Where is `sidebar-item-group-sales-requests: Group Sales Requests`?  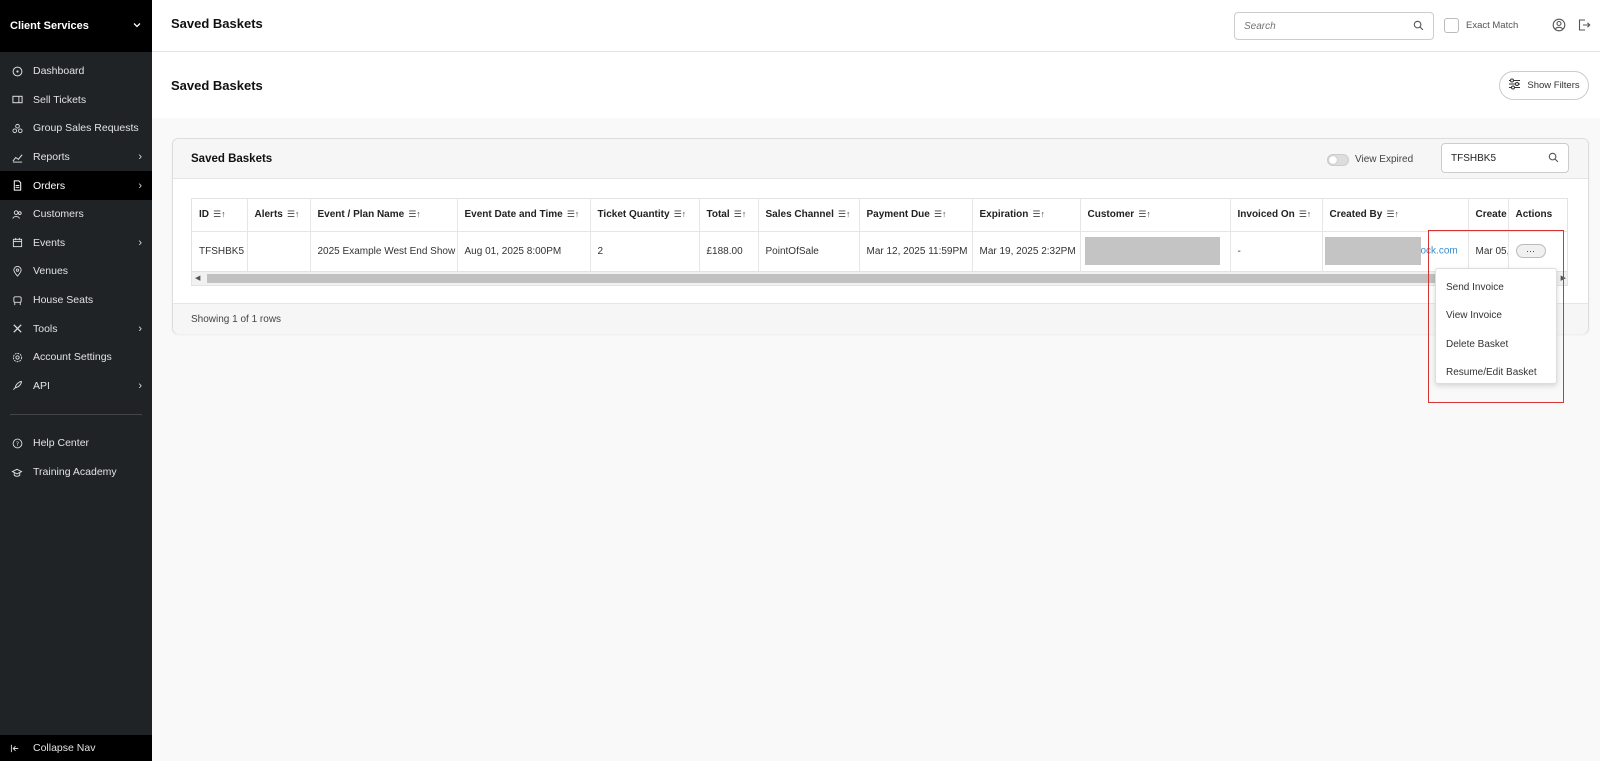
sidebar-item-group-sales-requests: Group Sales Requests is located at coordinates (76, 128).